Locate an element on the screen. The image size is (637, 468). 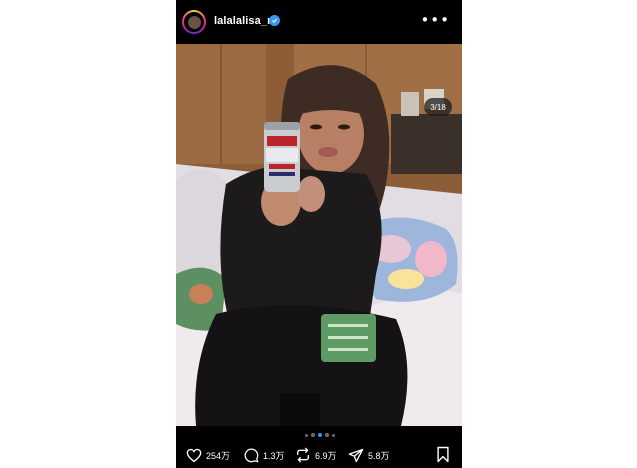
verified-badge-icon is located at coordinates (274, 20).